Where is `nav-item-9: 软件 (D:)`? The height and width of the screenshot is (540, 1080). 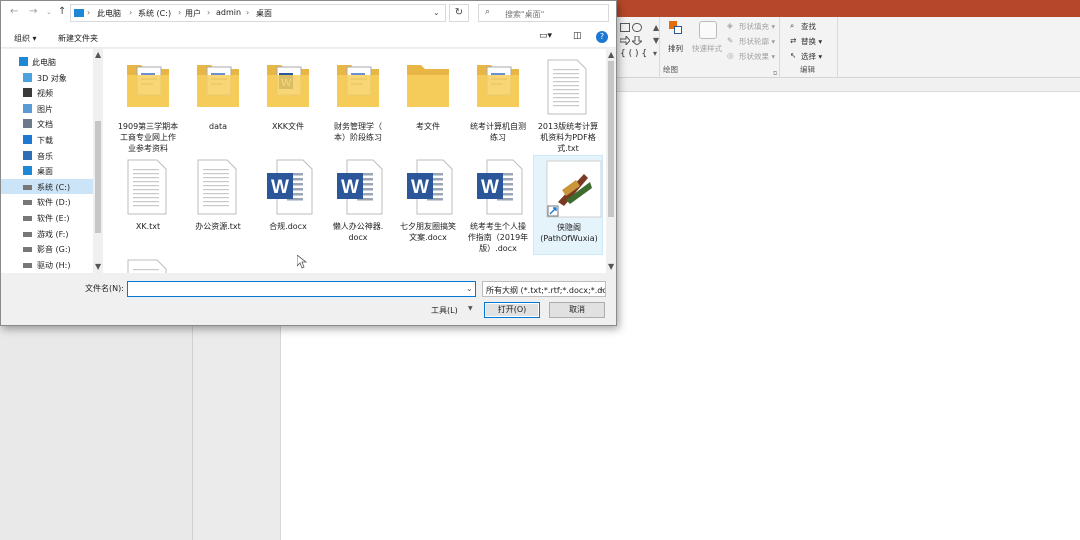
nav-item-9: 软件 (D:) is located at coordinates (47, 201).